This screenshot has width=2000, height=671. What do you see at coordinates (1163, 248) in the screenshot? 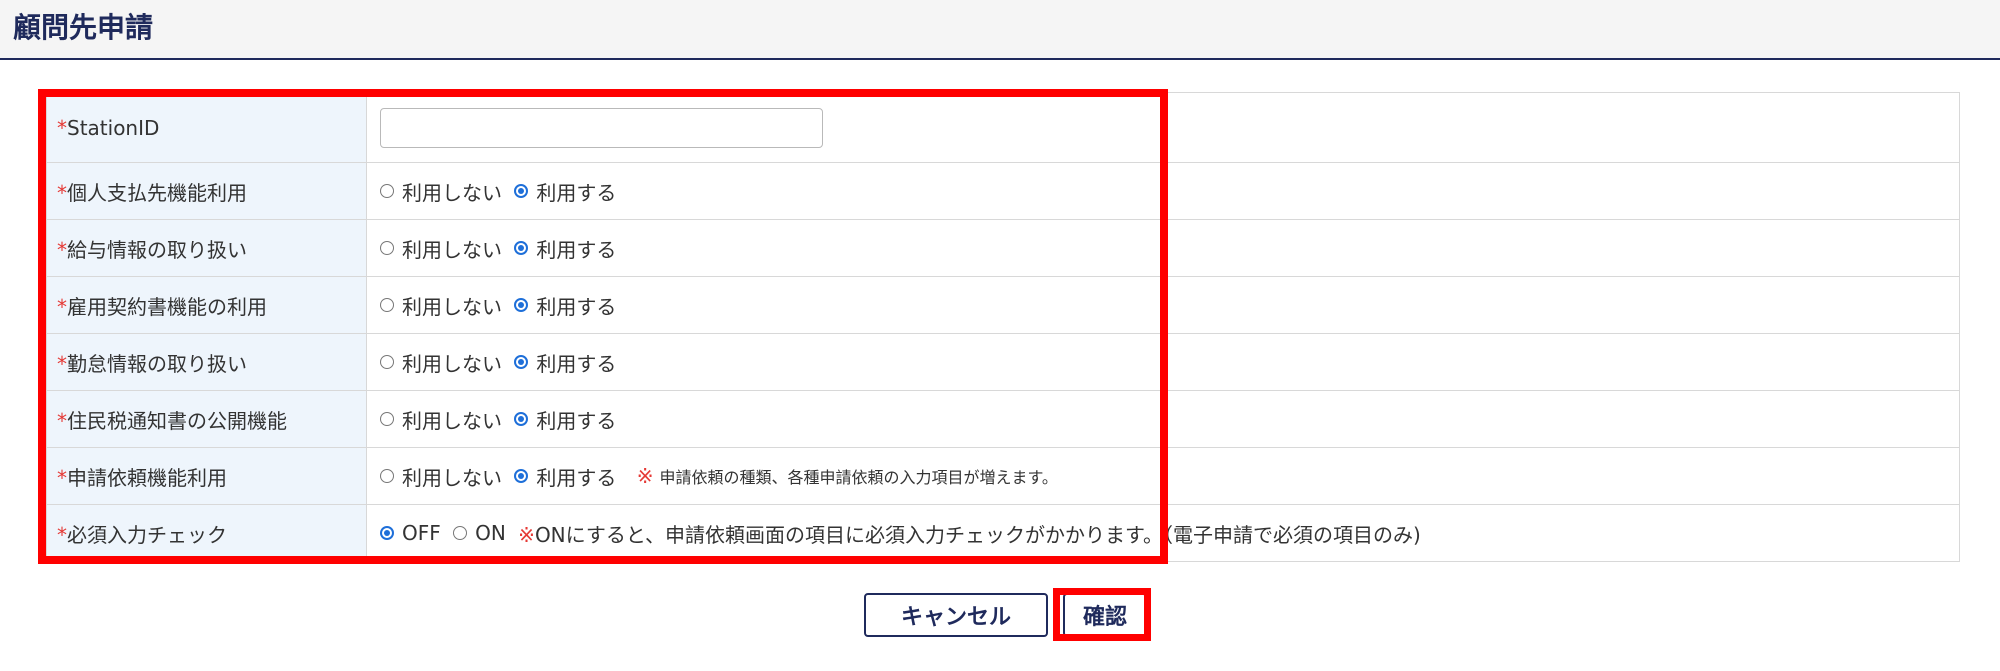
I see `salary-info-options: 利用しない 利用する` at bounding box center [1163, 248].